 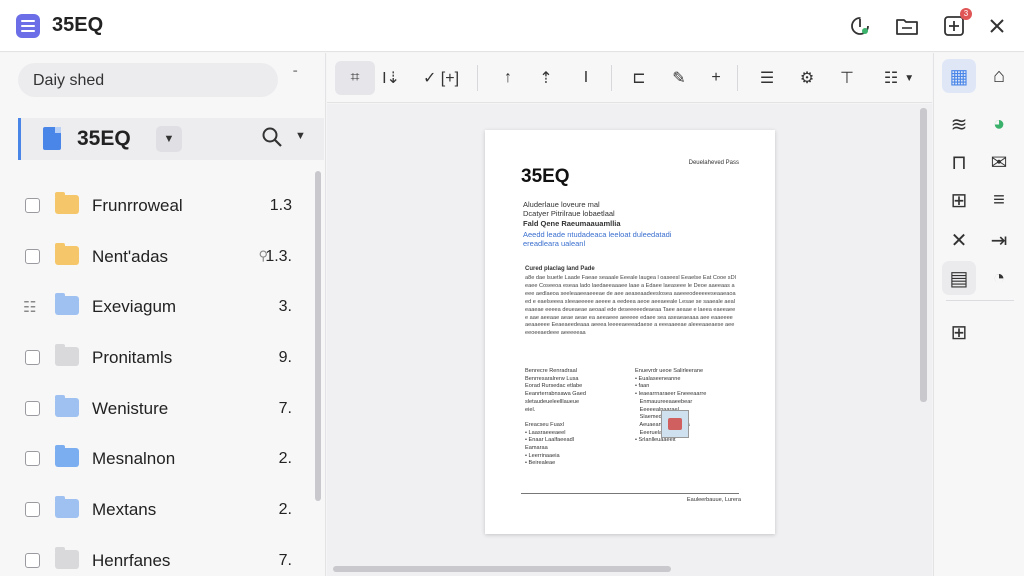 I want to click on list-lines-icon: ☷, so click(x=33, y=307).